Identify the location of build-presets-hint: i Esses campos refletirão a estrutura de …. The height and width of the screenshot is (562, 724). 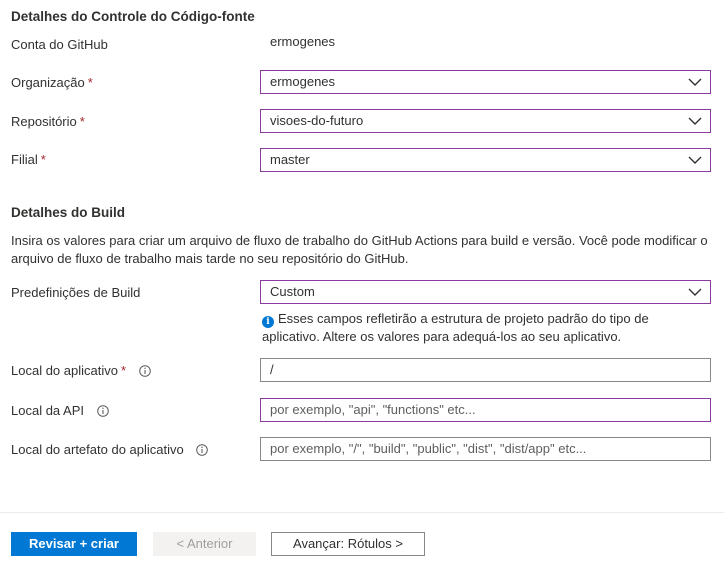
(462, 328).